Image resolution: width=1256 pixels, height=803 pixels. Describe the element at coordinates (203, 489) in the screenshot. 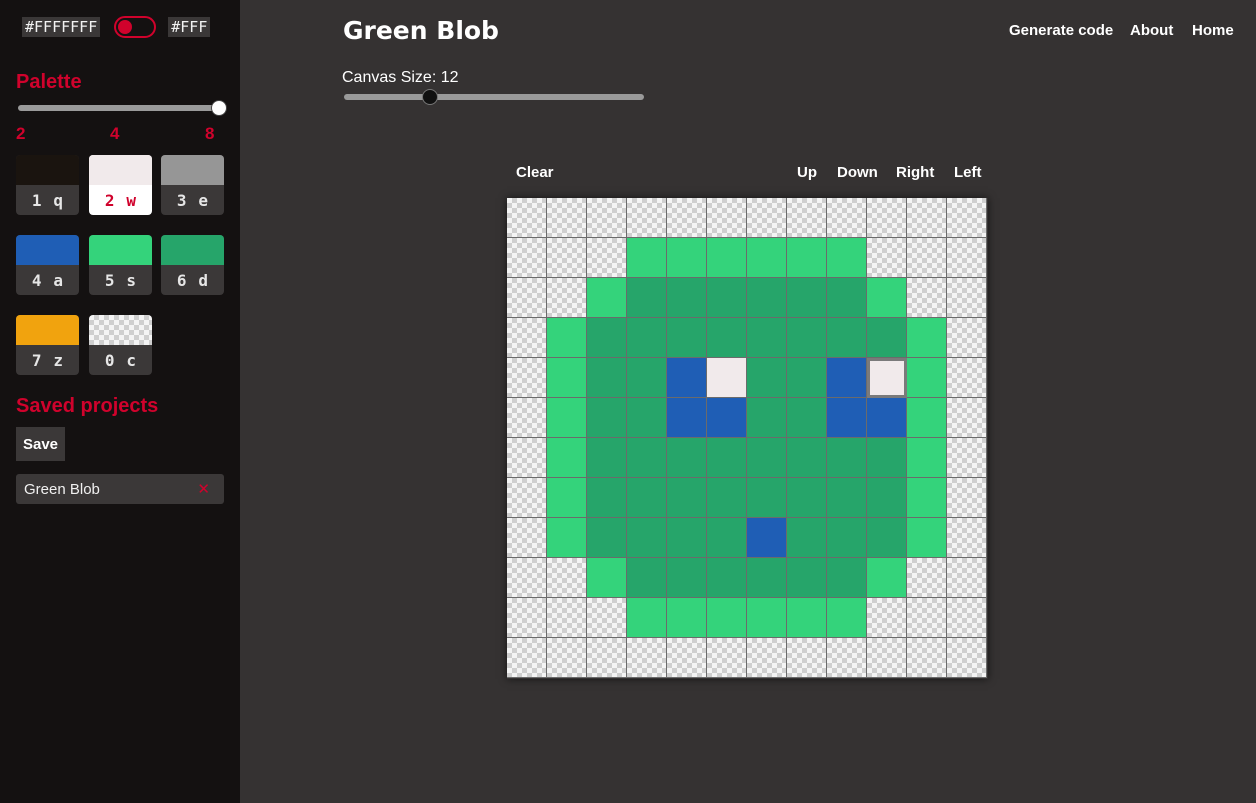

I see `delete-project-icon: ✕` at that location.